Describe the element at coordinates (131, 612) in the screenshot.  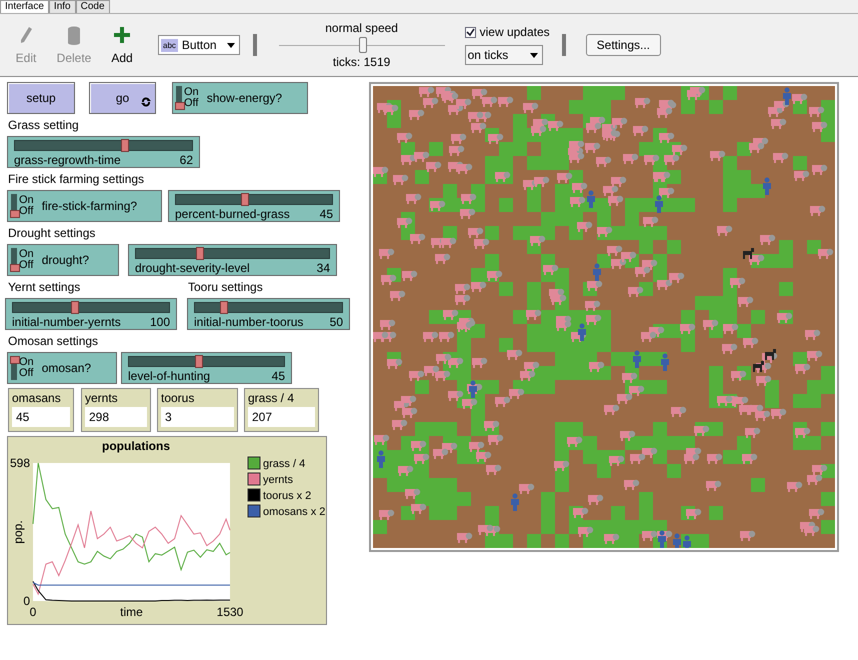
I see `x-axis-label: time` at that location.